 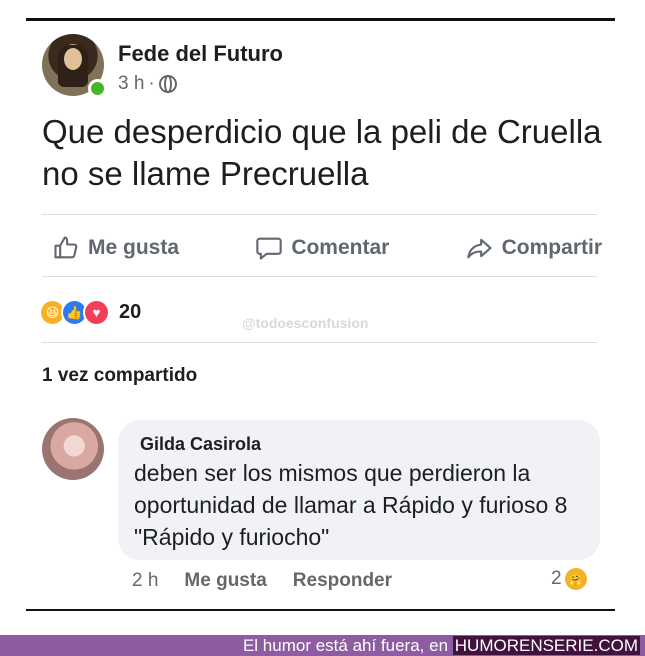 I want to click on top-border, so click(x=320, y=19).